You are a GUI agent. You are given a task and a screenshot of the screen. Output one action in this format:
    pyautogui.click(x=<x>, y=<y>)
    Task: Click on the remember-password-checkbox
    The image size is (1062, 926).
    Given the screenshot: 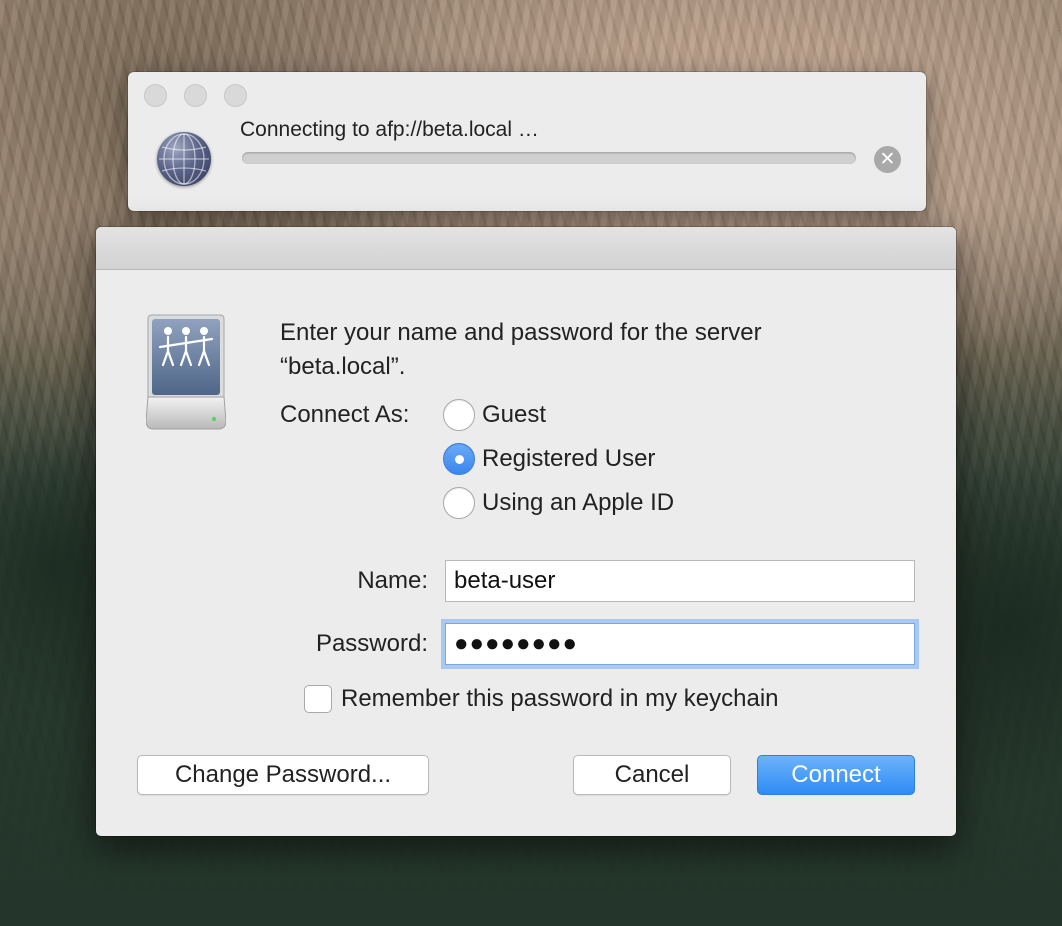 What is the action you would take?
    pyautogui.click(x=318, y=699)
    